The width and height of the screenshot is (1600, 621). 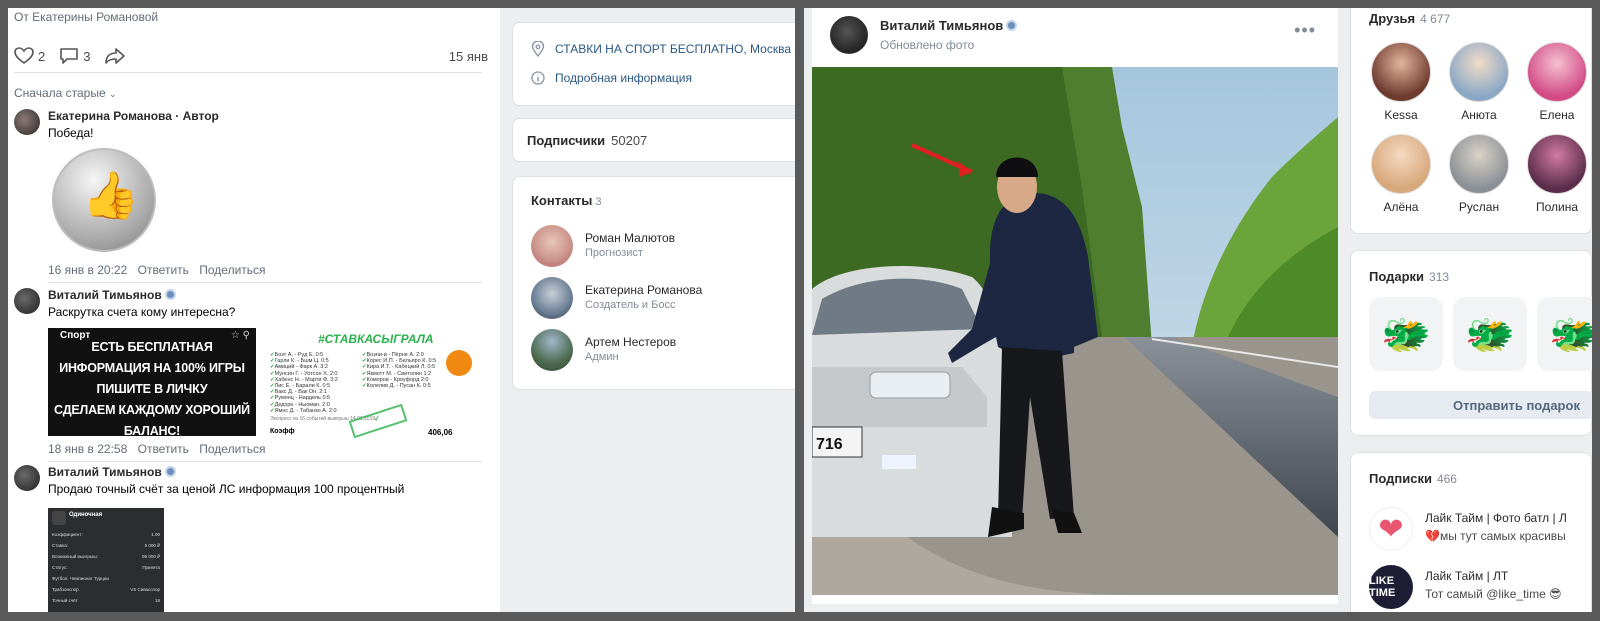 What do you see at coordinates (949, 25) in the screenshot?
I see `post-author: Виталий Тимьянов` at bounding box center [949, 25].